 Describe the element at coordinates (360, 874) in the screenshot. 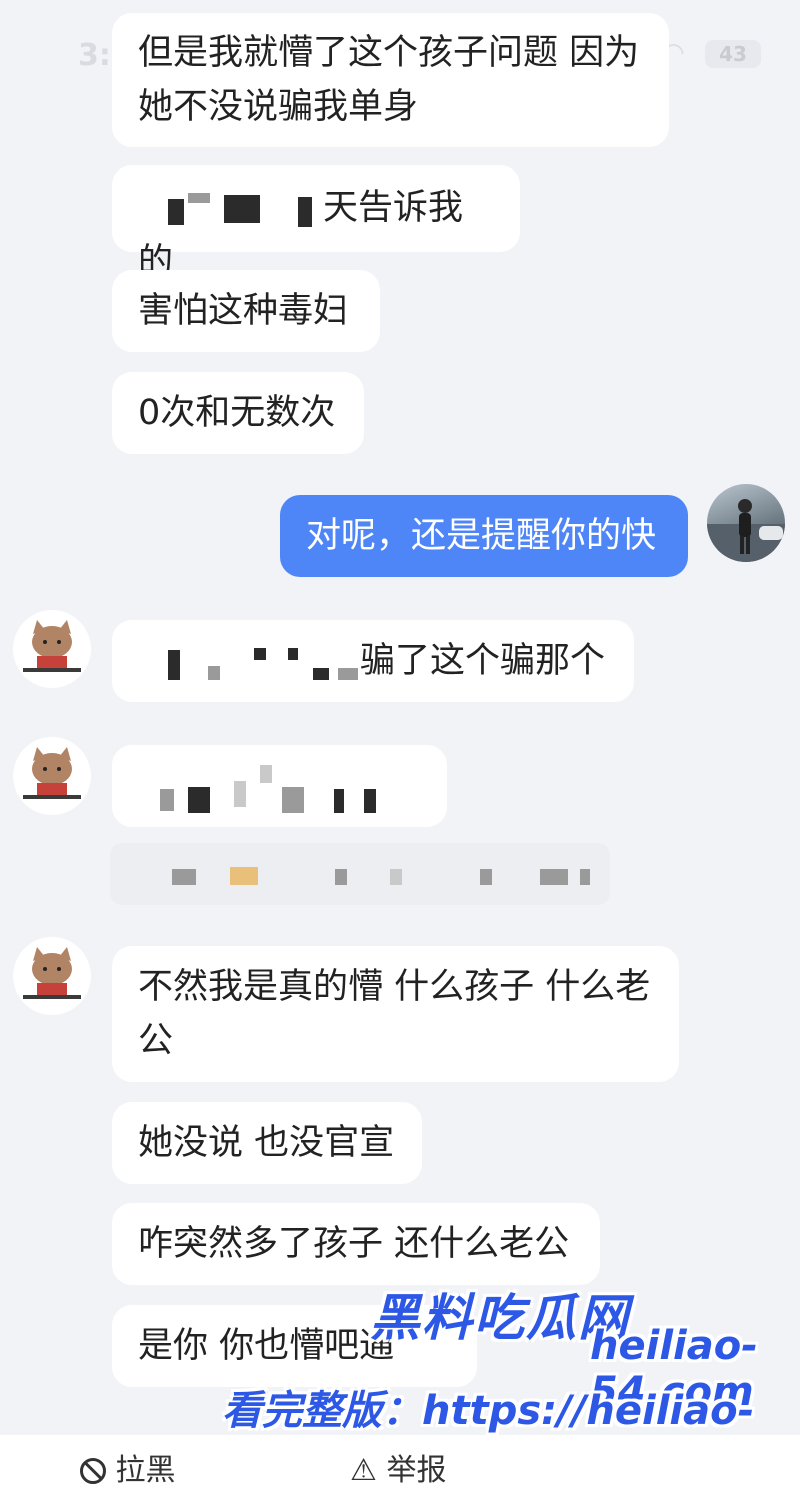

I see `quoted-message` at that location.